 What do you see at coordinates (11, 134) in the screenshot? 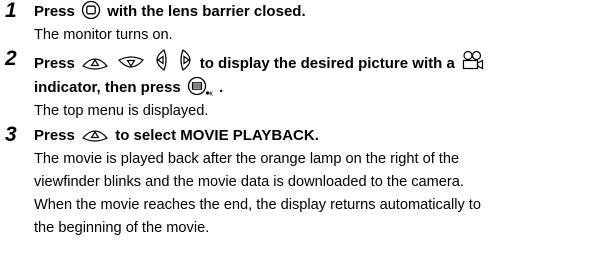
I see `step-number: 3` at bounding box center [11, 134].